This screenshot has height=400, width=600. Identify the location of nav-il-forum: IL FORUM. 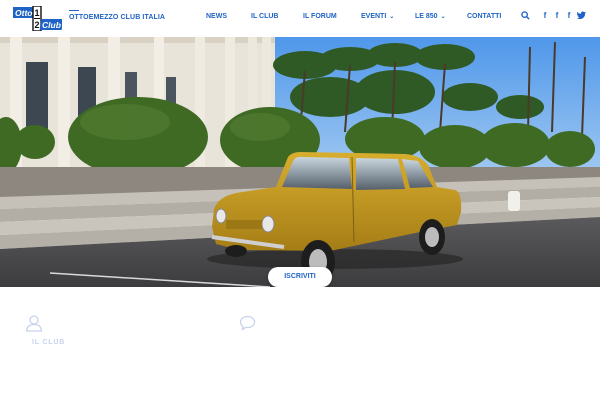
(320, 16).